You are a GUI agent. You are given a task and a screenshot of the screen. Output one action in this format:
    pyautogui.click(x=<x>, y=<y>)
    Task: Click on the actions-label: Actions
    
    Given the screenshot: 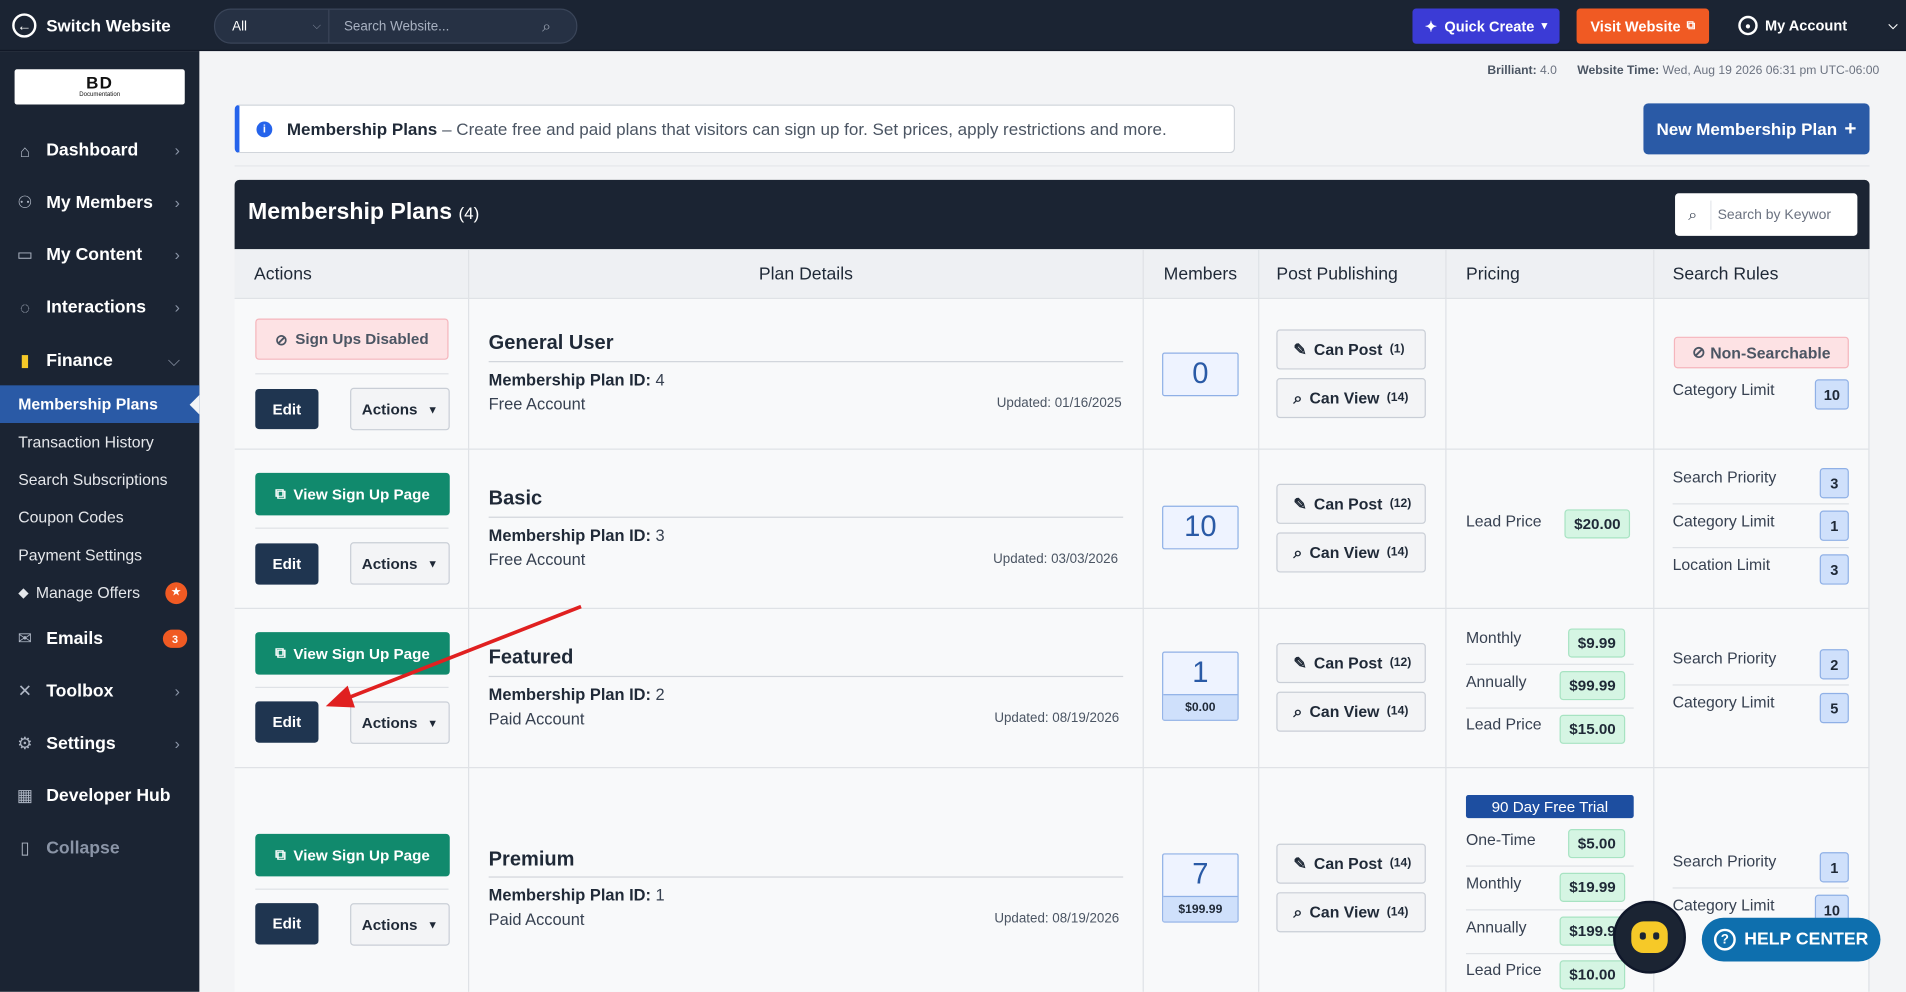 What is the action you would take?
    pyautogui.click(x=389, y=924)
    